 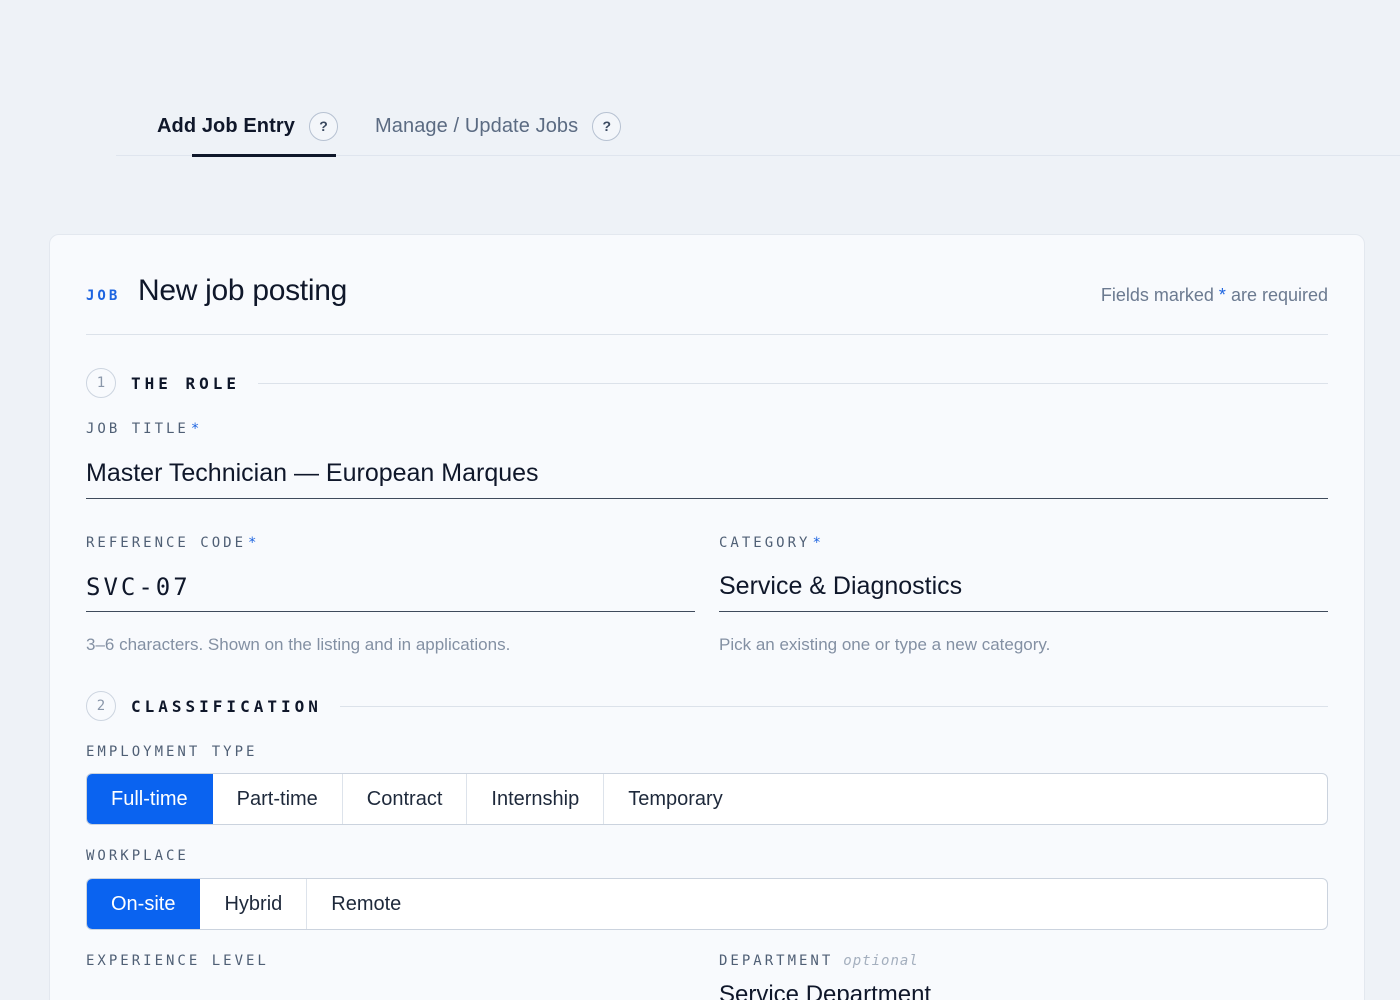 I want to click on tab-manage-update-jobs: Manage / Update Jobs ?, so click(x=498, y=126).